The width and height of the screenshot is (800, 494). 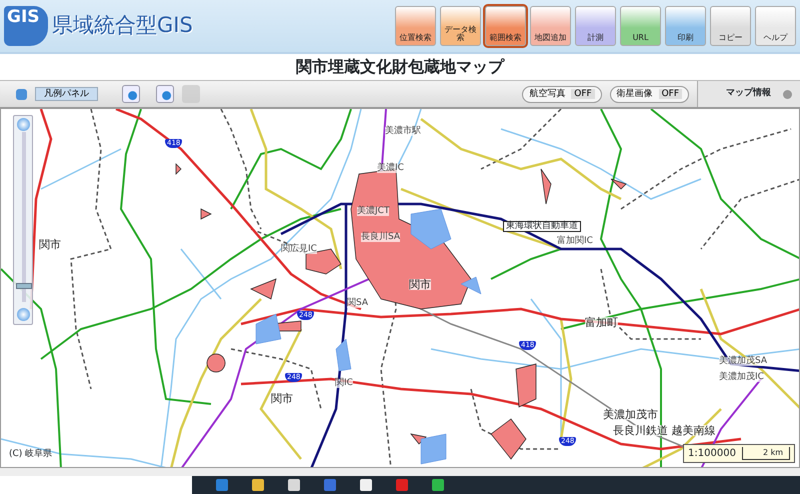 What do you see at coordinates (415, 26) in the screenshot?
I see `toolbar-button: 位置検索` at bounding box center [415, 26].